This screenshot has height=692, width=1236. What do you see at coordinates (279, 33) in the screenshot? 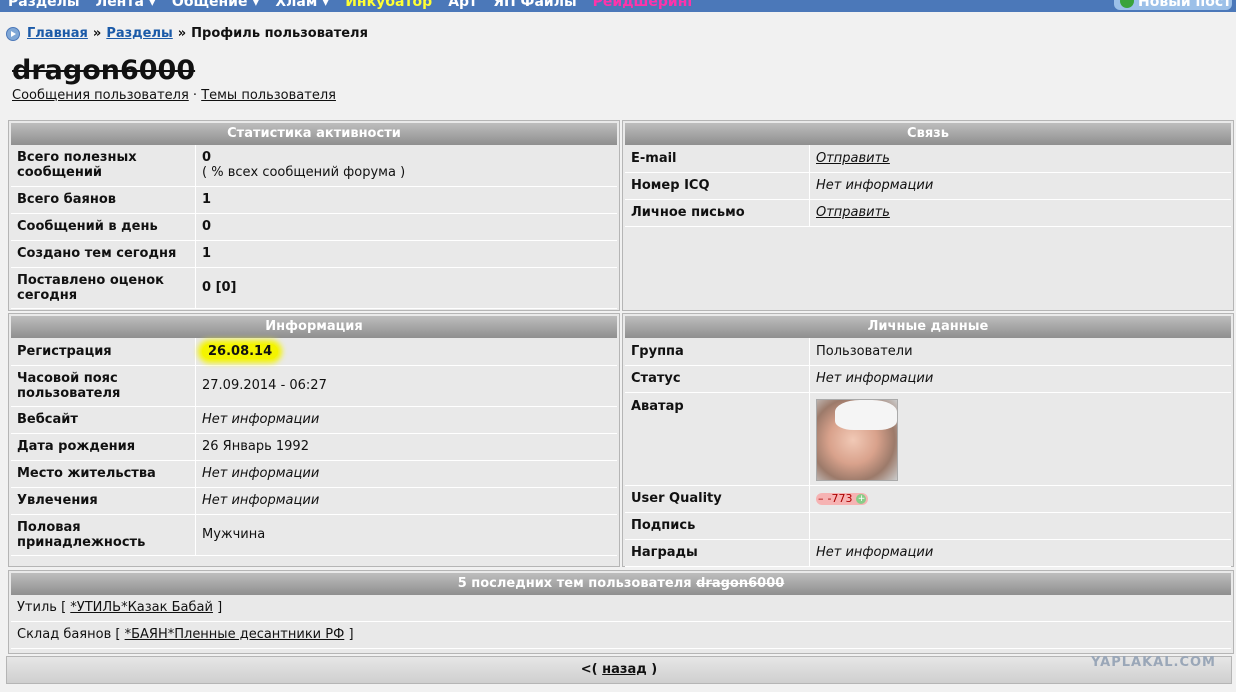
I see `breadcrumb-current: Профиль пользователя` at bounding box center [279, 33].